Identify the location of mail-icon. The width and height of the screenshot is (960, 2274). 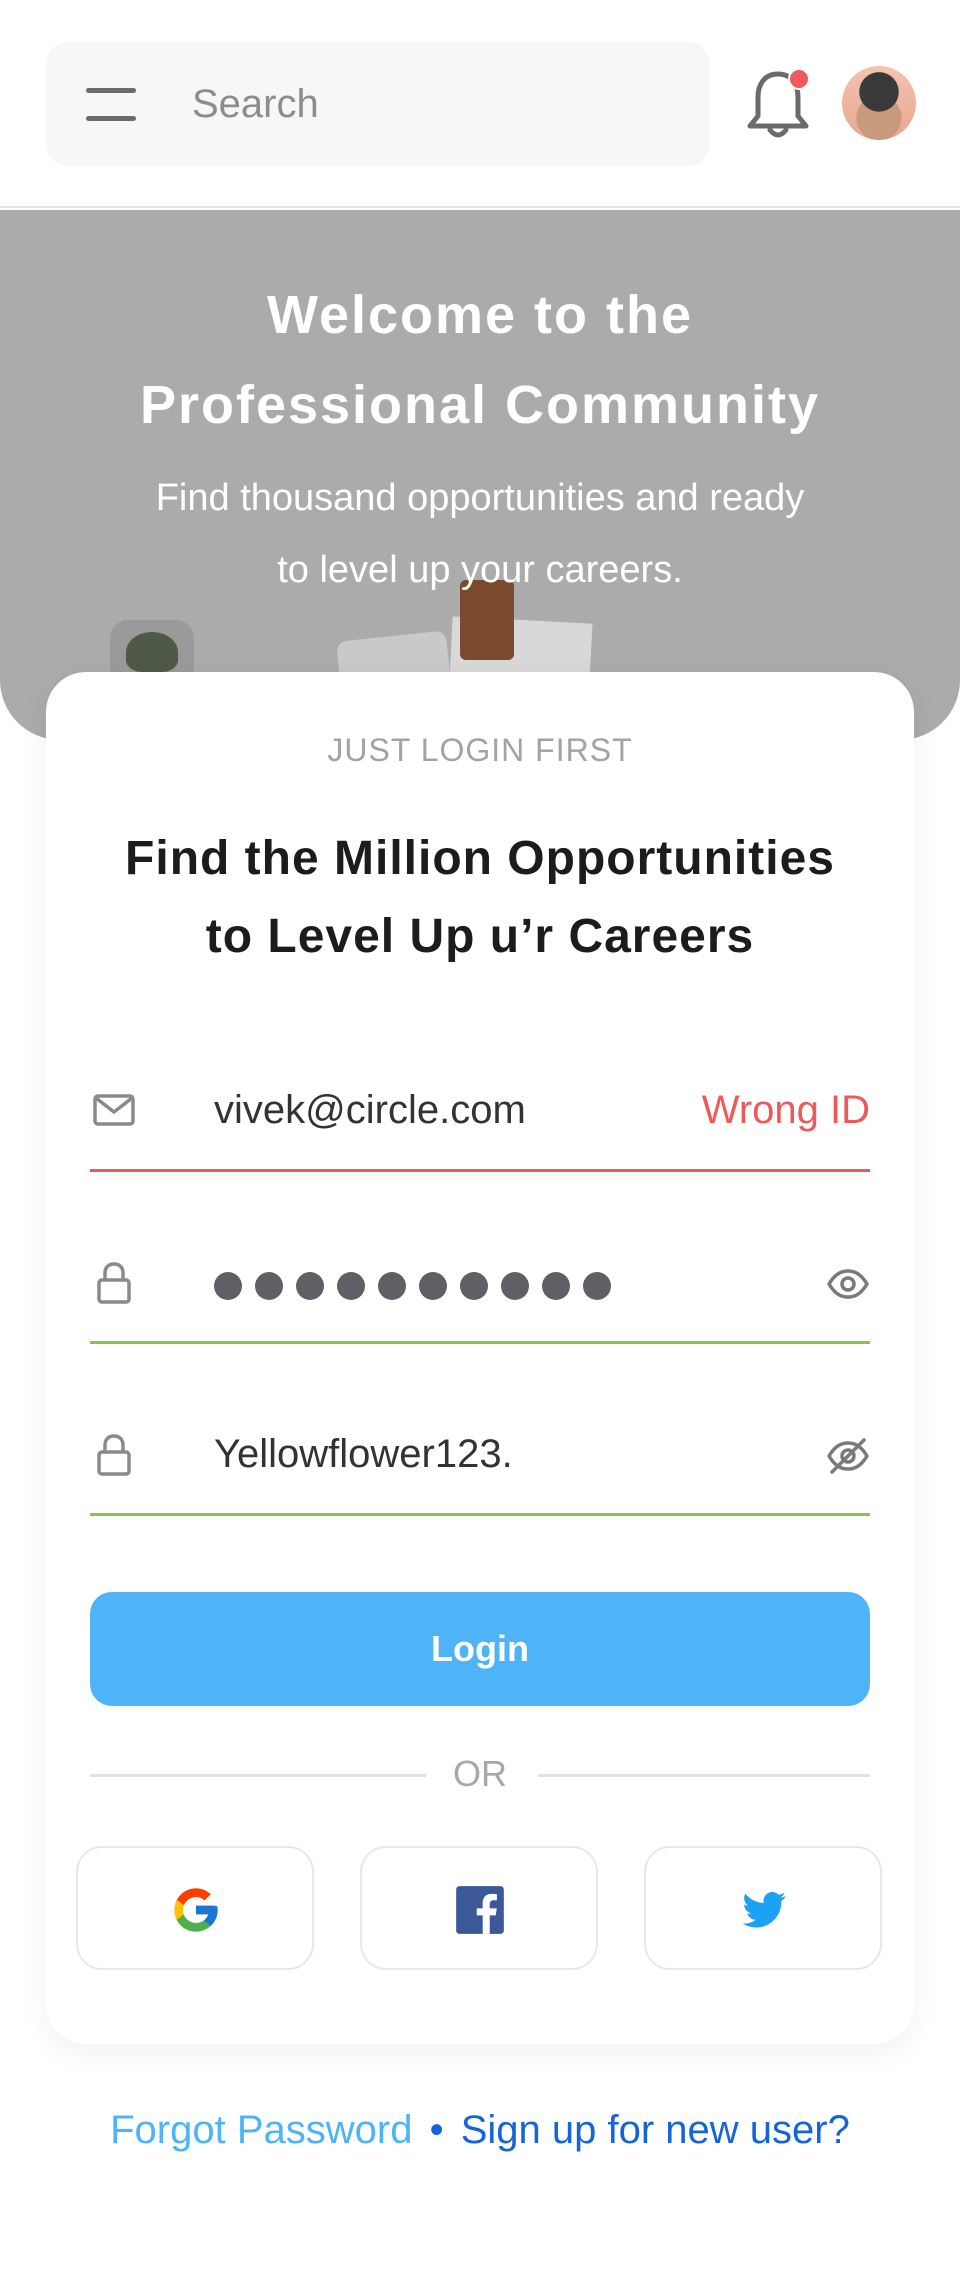
(114, 1110).